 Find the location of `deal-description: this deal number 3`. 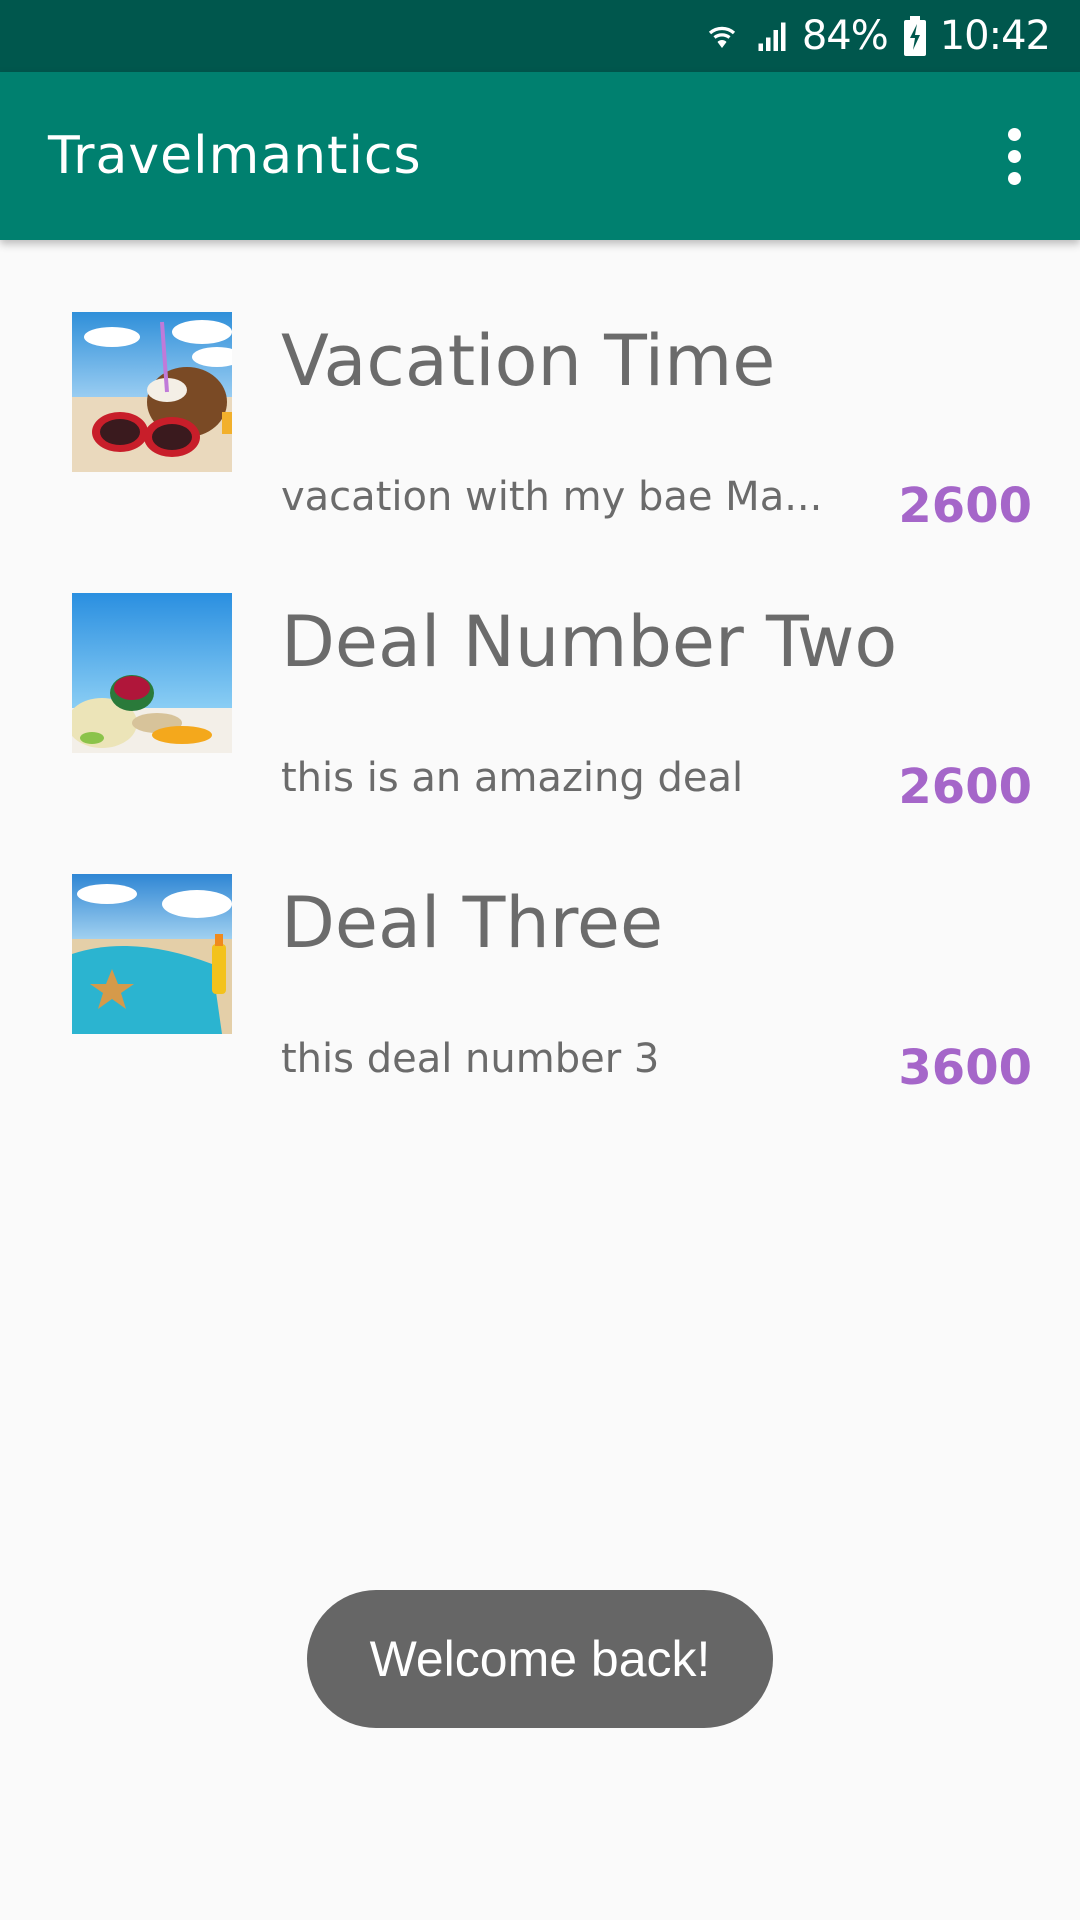

deal-description: this deal number 3 is located at coordinates (470, 1059).